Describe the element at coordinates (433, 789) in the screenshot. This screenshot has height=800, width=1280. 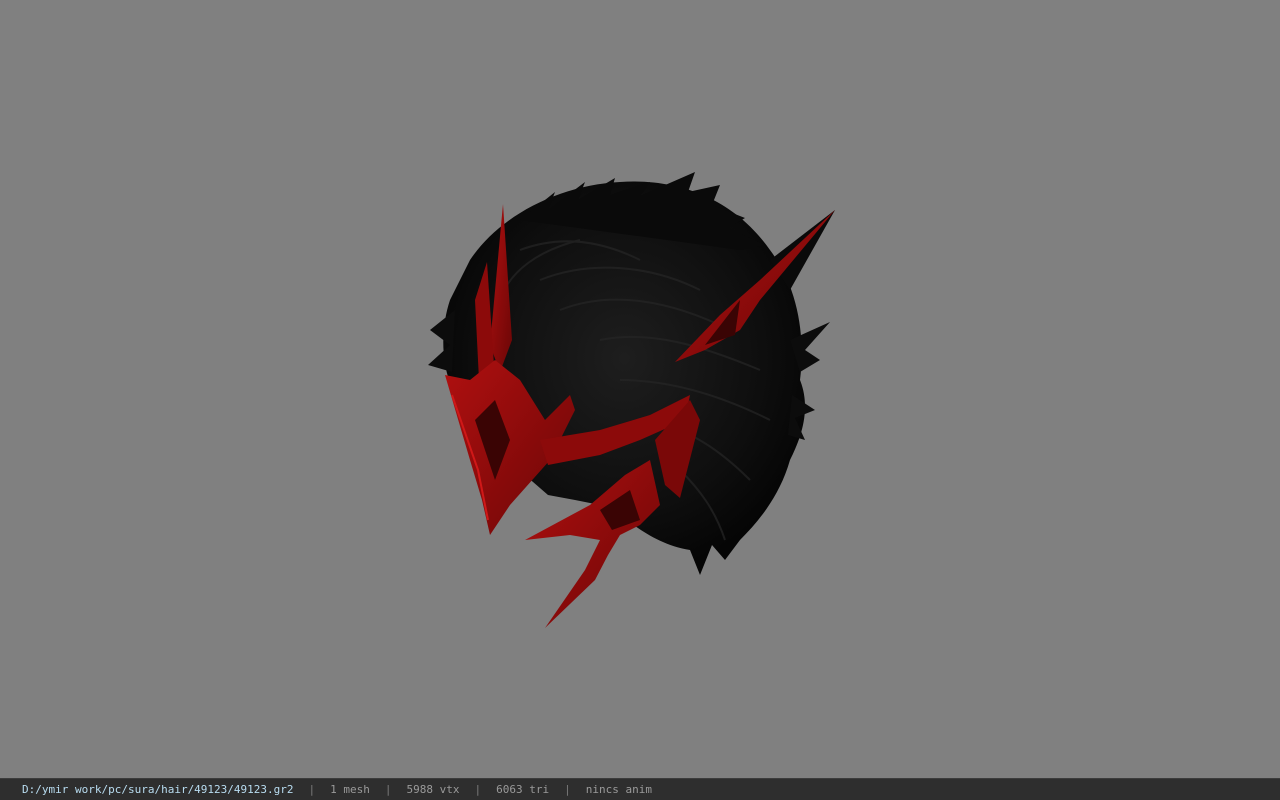
I see `vertex-count-label: 5988 vtx` at that location.